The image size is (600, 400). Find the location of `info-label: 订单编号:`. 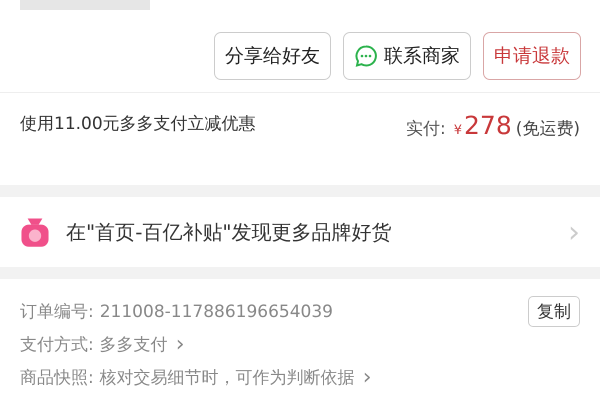

info-label: 订单编号: is located at coordinates (57, 312).